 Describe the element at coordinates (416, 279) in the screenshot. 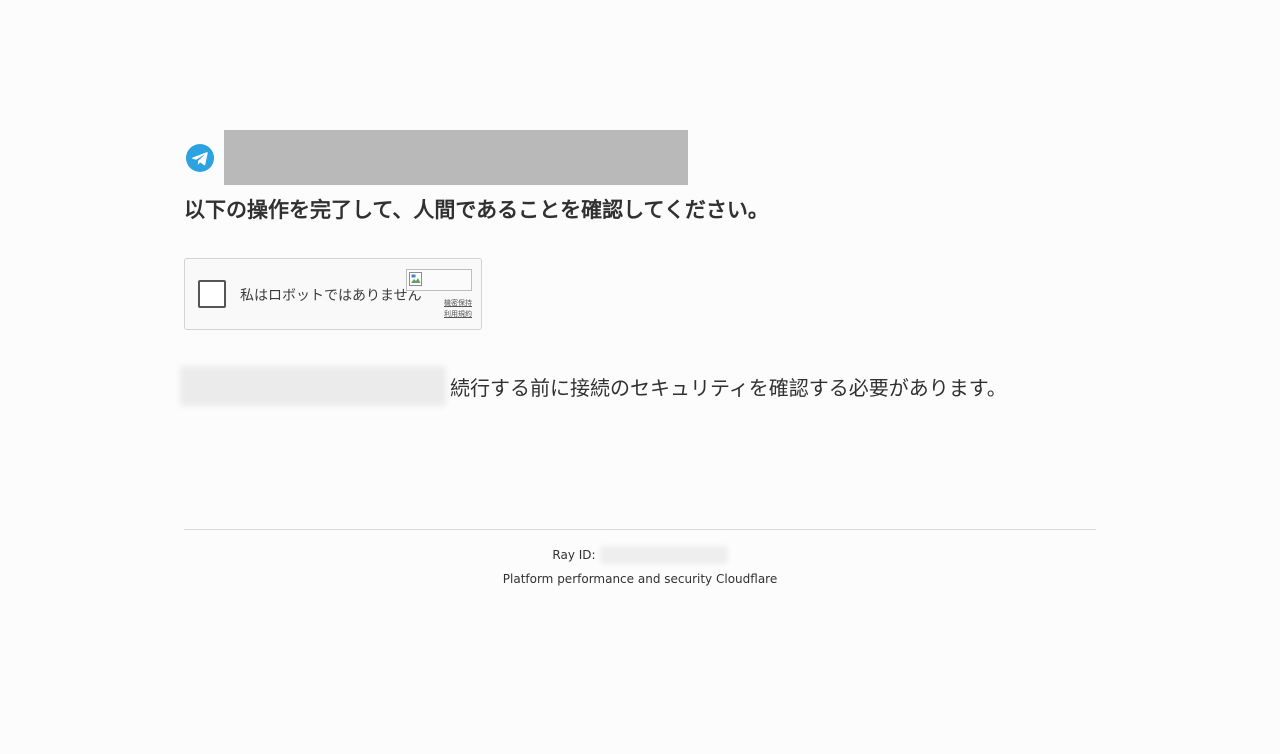

I see `broken-image-icon` at that location.